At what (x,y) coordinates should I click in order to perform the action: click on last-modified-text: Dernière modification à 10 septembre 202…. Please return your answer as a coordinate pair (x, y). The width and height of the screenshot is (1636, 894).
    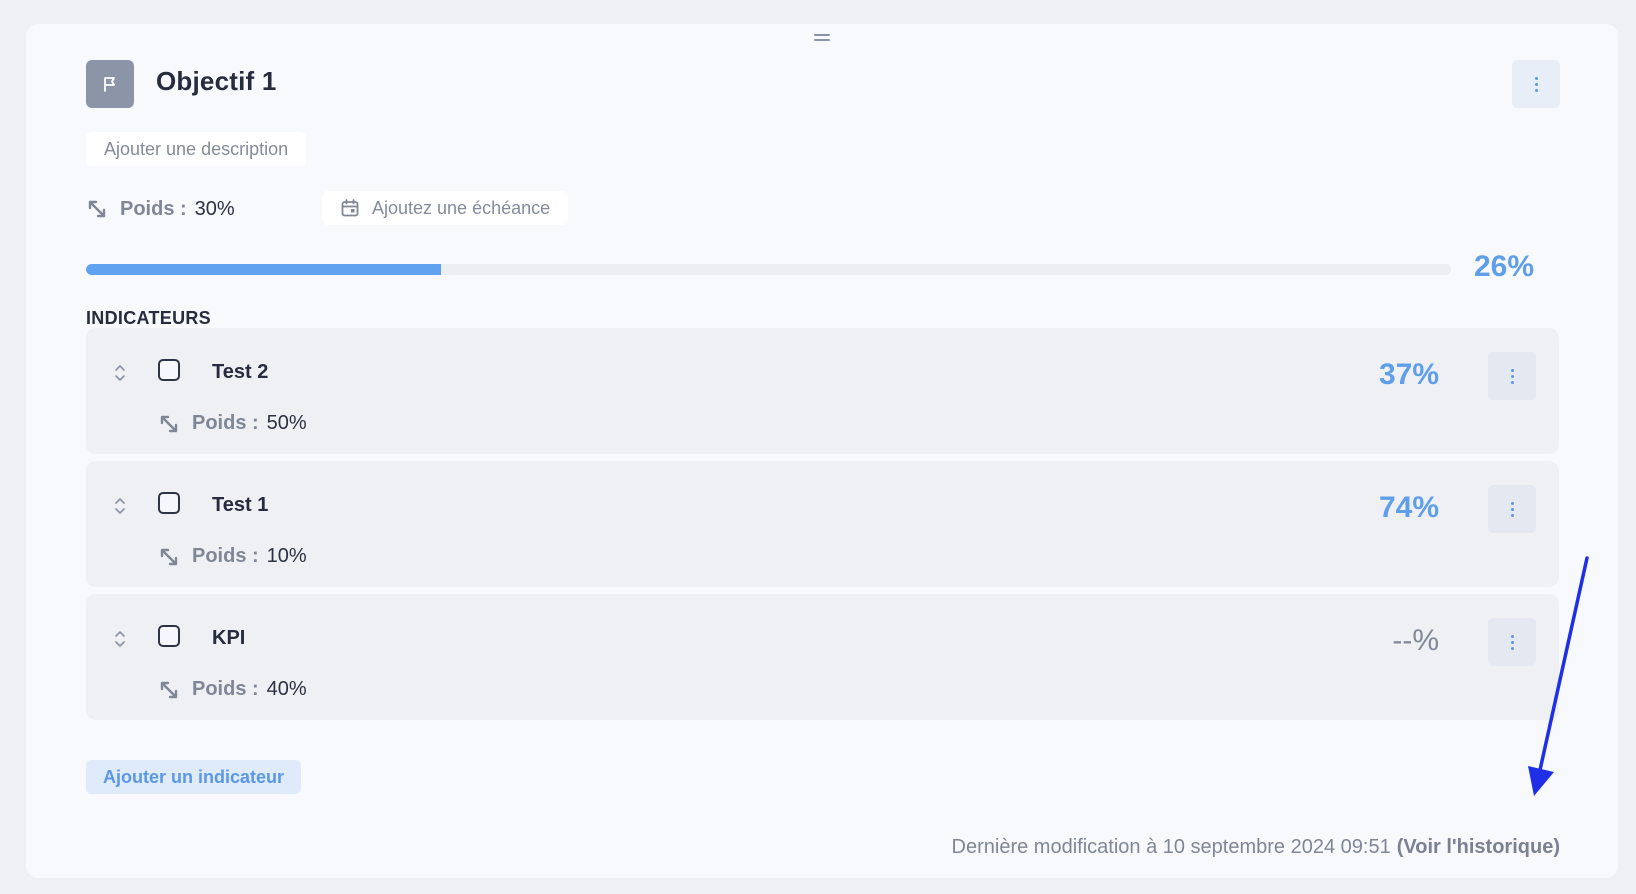
    Looking at the image, I should click on (1171, 847).